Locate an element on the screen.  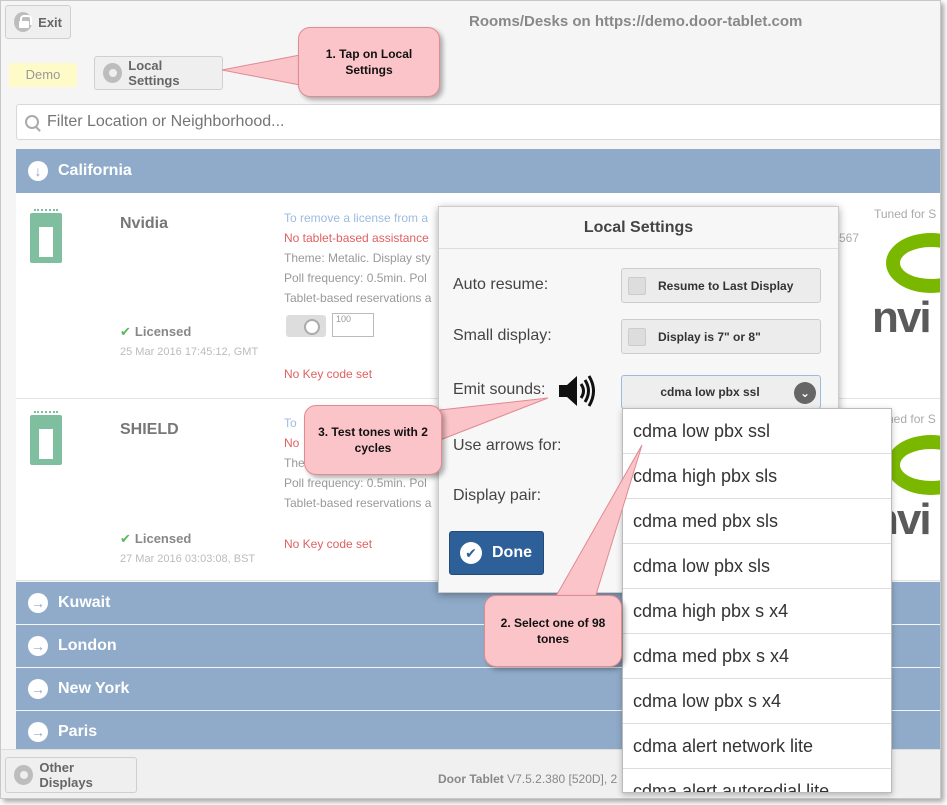
small-display-checkbox: Display is 7" or 8" is located at coordinates (721, 336).